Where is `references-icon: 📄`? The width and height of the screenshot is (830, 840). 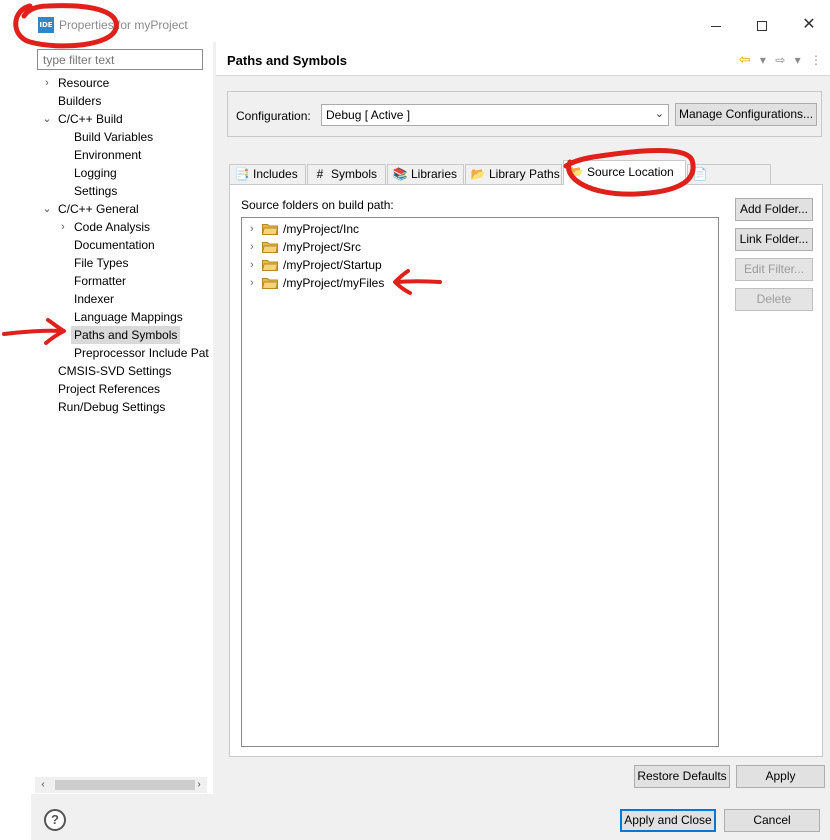 references-icon: 📄 is located at coordinates (700, 174).